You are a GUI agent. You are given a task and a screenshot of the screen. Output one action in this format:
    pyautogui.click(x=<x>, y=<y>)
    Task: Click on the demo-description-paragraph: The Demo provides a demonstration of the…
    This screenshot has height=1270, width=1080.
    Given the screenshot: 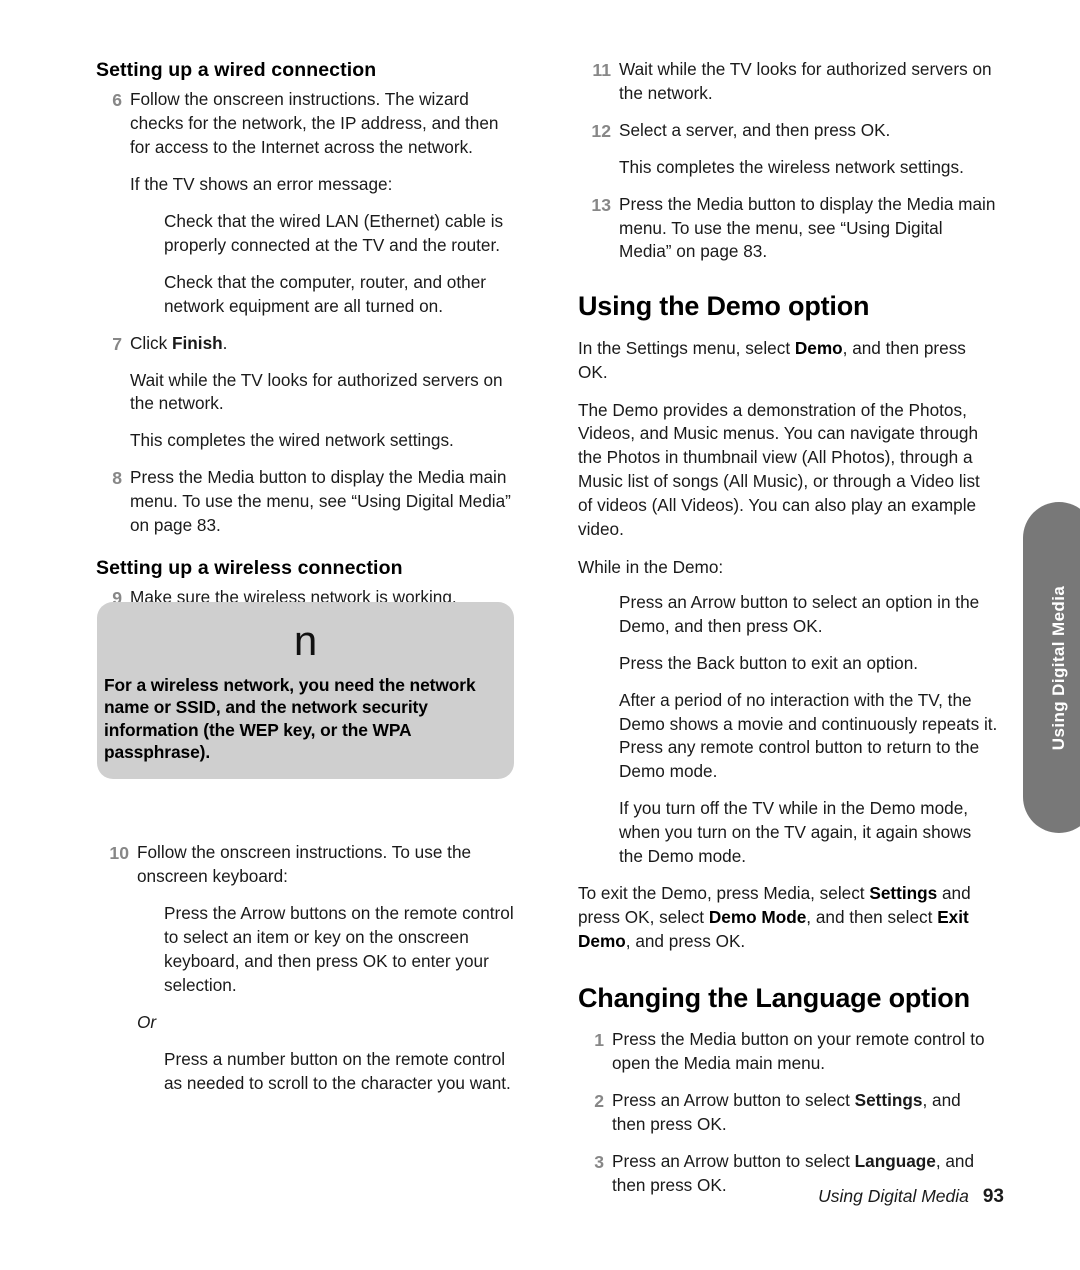 What is the action you would take?
    pyautogui.click(x=779, y=469)
    